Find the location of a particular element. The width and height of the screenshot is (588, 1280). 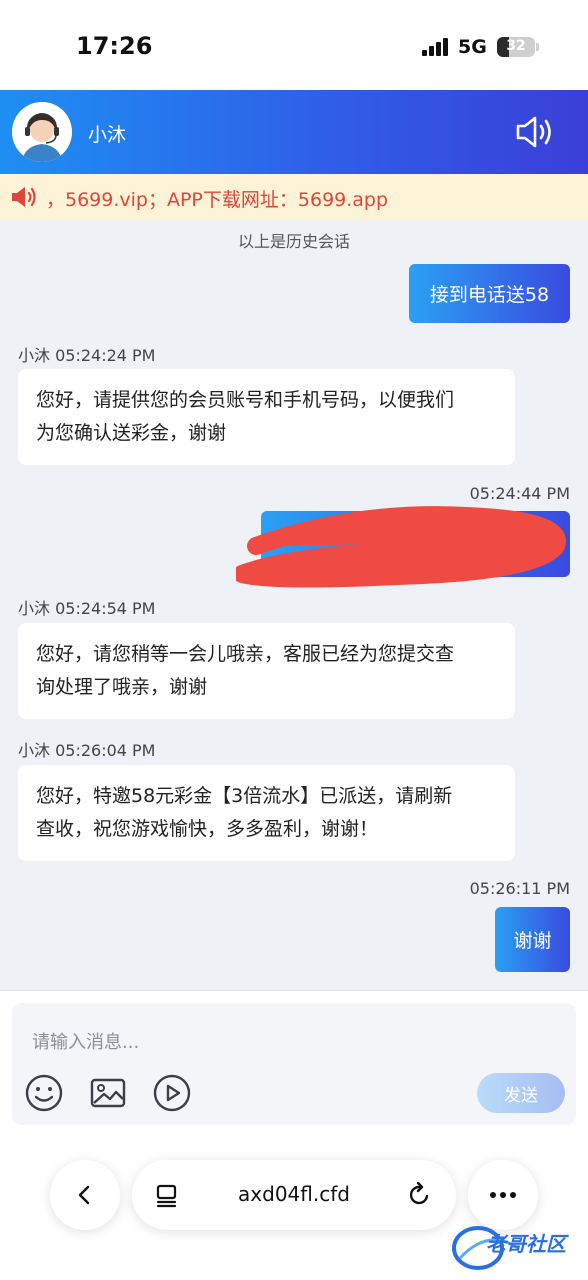

redaction-scribble is located at coordinates (401, 547).